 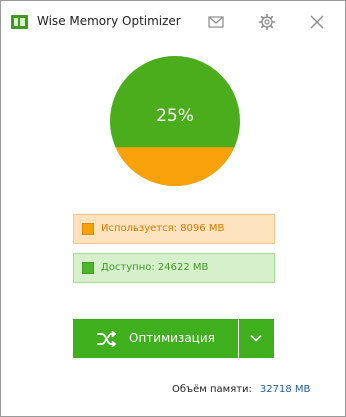 I want to click on total-memory-label: Объём памяти:, so click(x=212, y=389).